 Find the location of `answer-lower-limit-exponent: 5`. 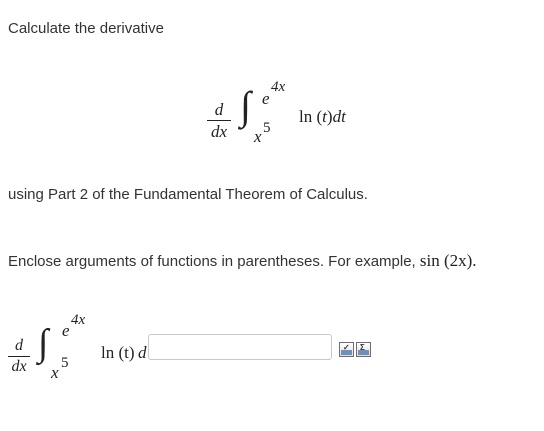

answer-lower-limit-exponent: 5 is located at coordinates (65, 363).